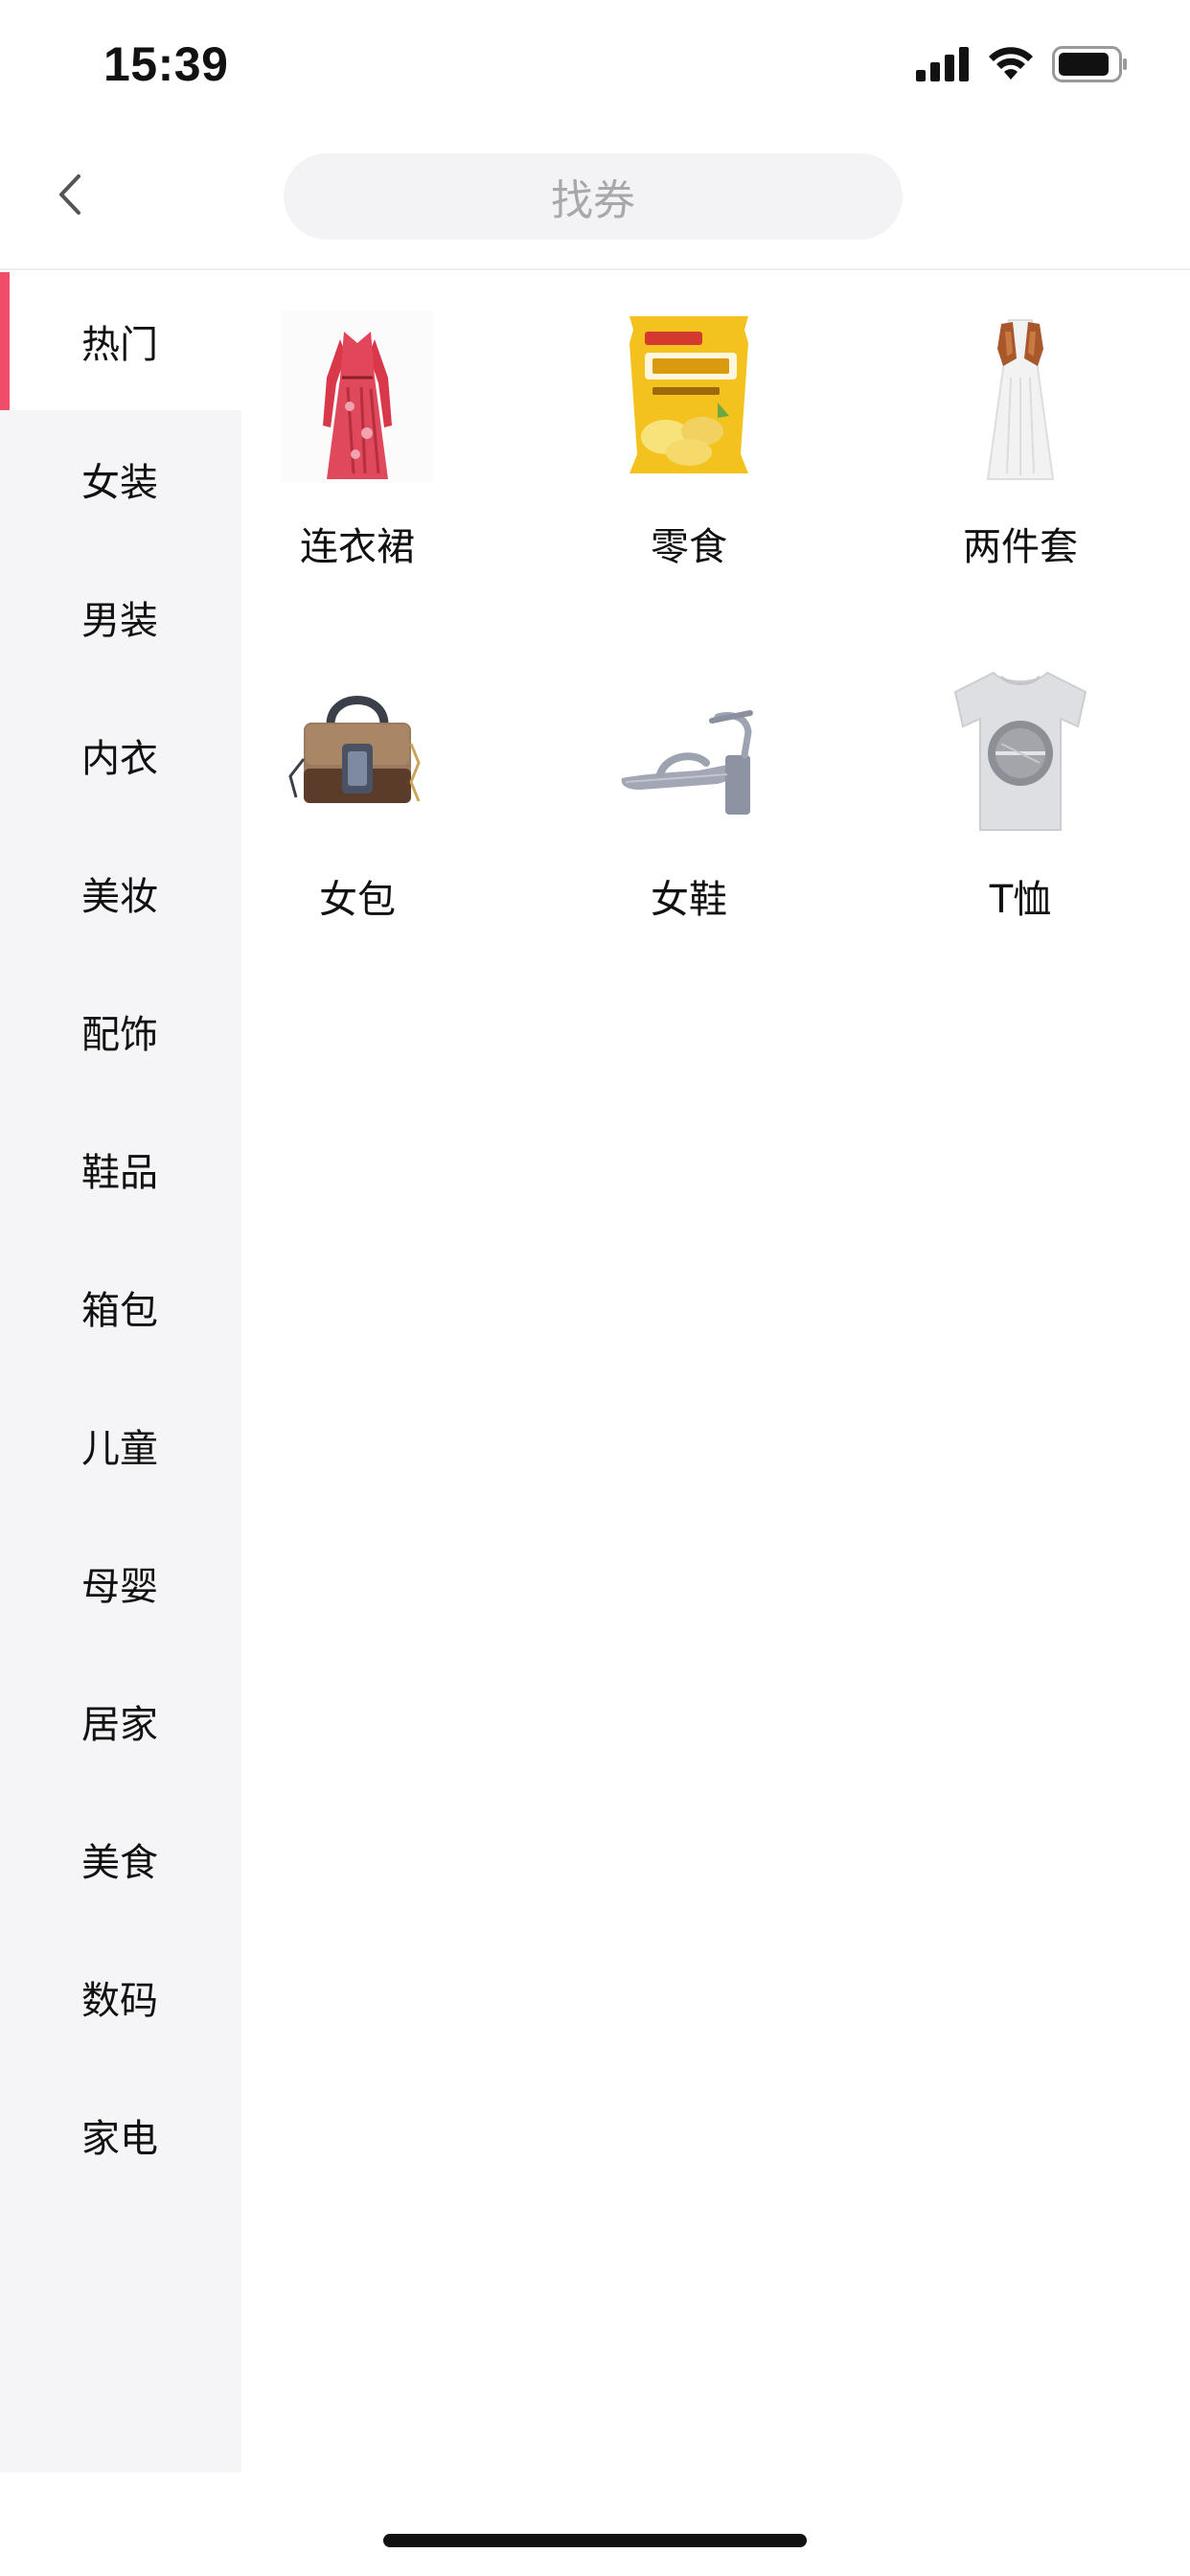 The image size is (1190, 2576). Describe the element at coordinates (689, 397) in the screenshot. I see `snack-bag-icon` at that location.